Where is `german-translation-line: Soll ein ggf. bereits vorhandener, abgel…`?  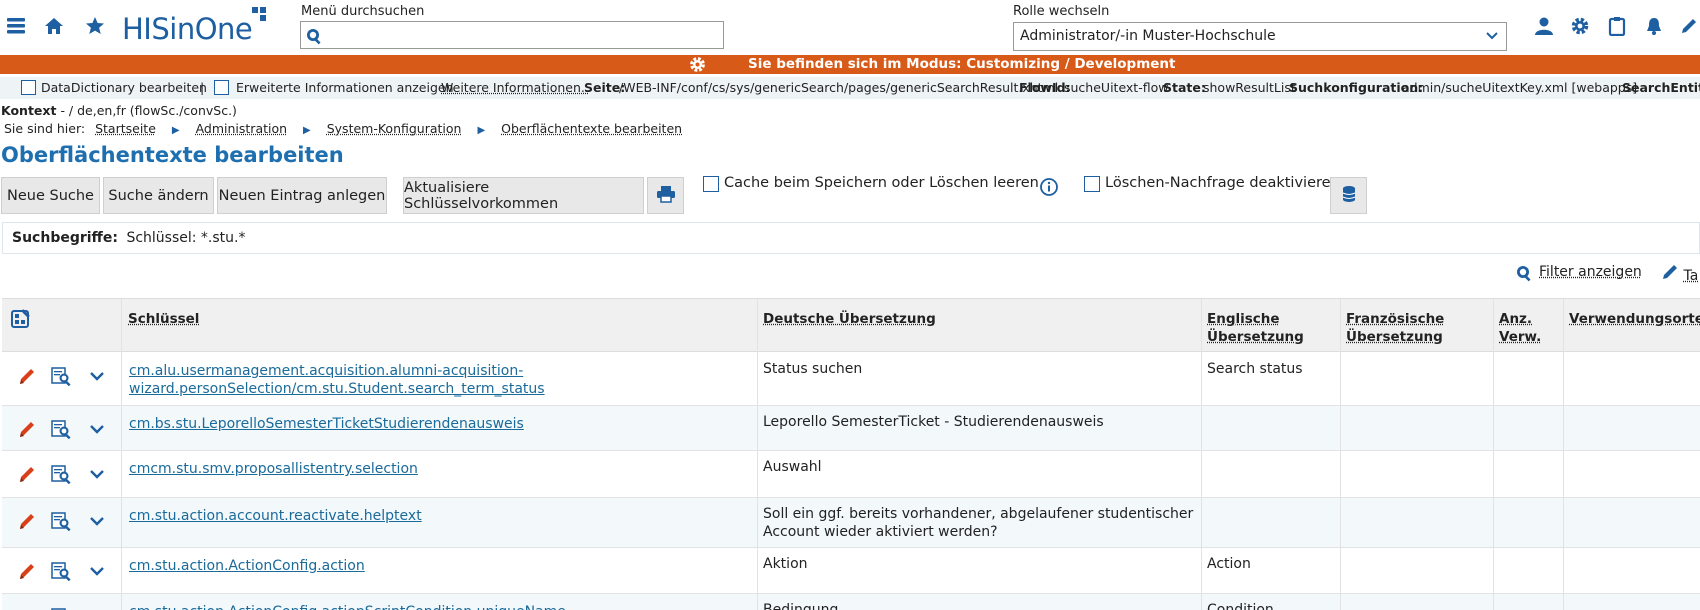
german-translation-line: Soll ein ggf. bereits vorhandener, abgel… is located at coordinates (978, 514).